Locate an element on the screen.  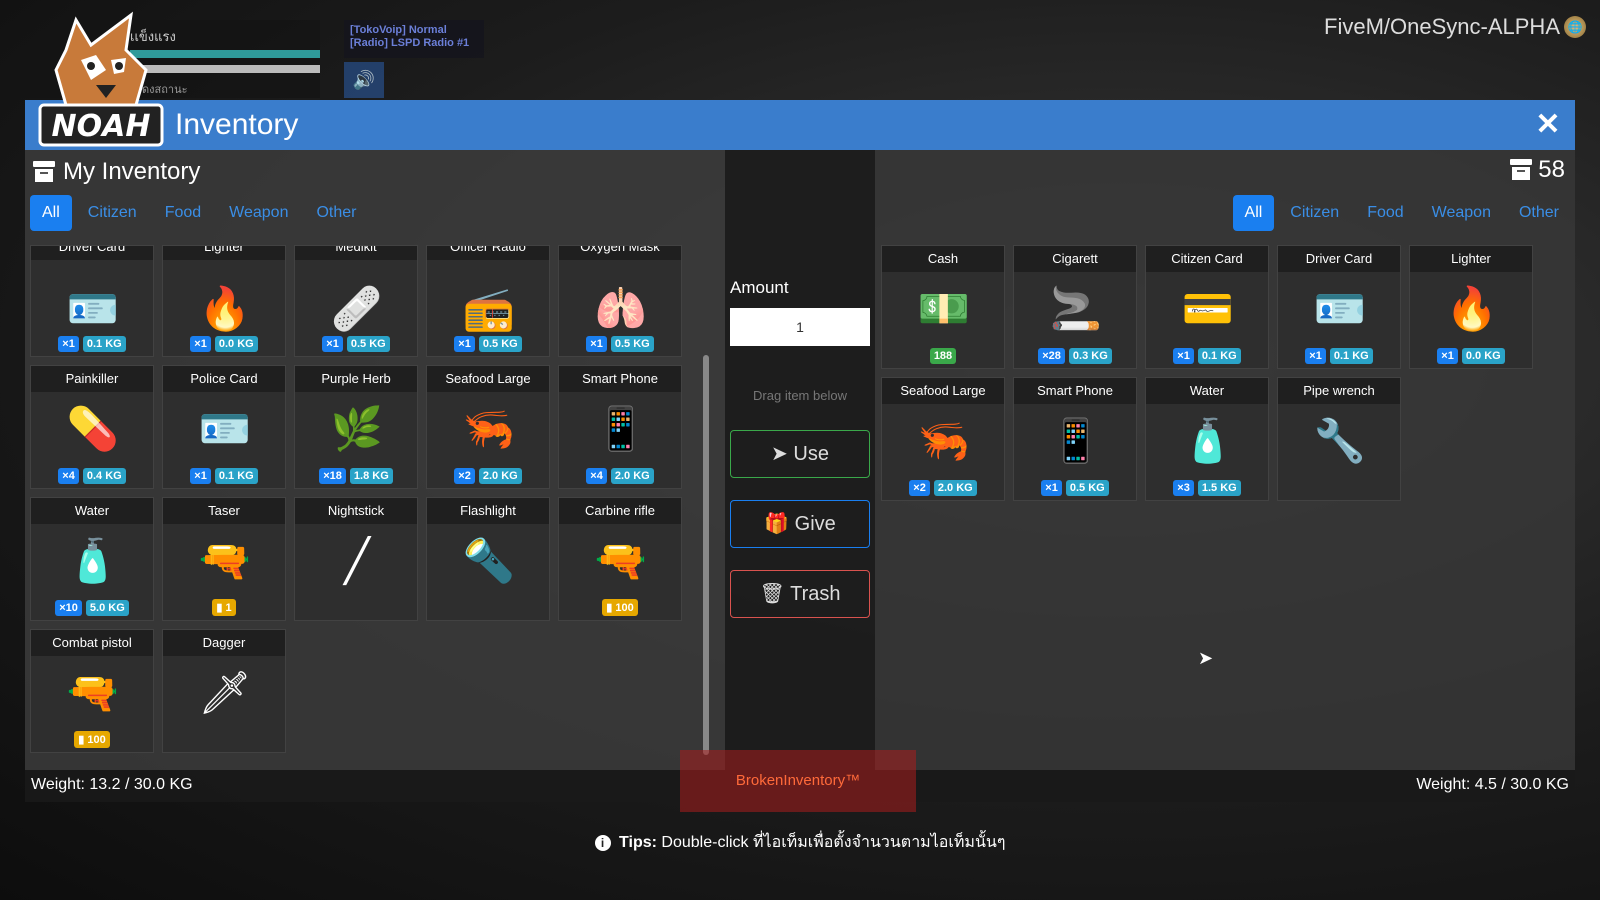
item-slot: Smart Phone 📱 ×1 0.5 KG is located at coordinates (1075, 439).